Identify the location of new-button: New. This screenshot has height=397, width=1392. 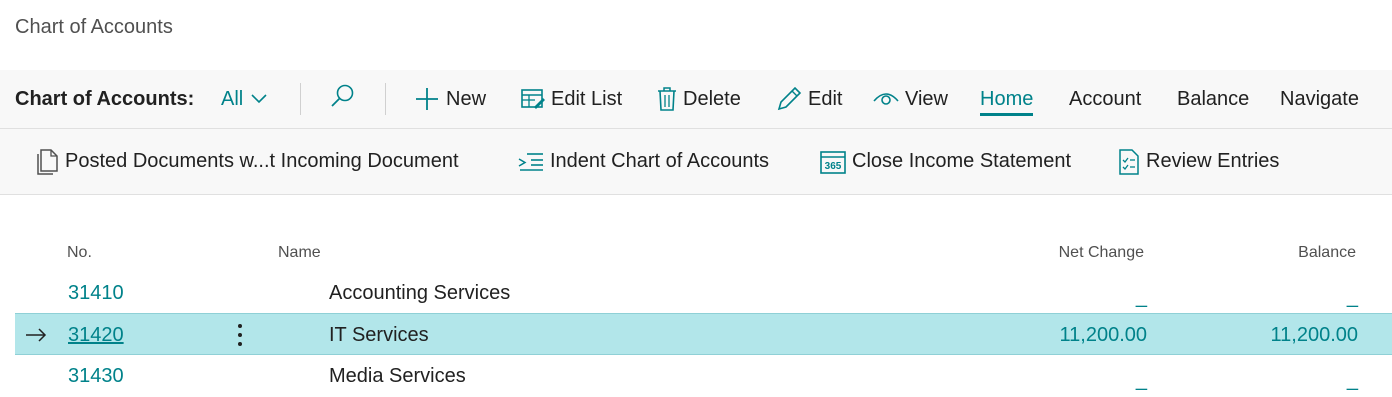
(450, 99).